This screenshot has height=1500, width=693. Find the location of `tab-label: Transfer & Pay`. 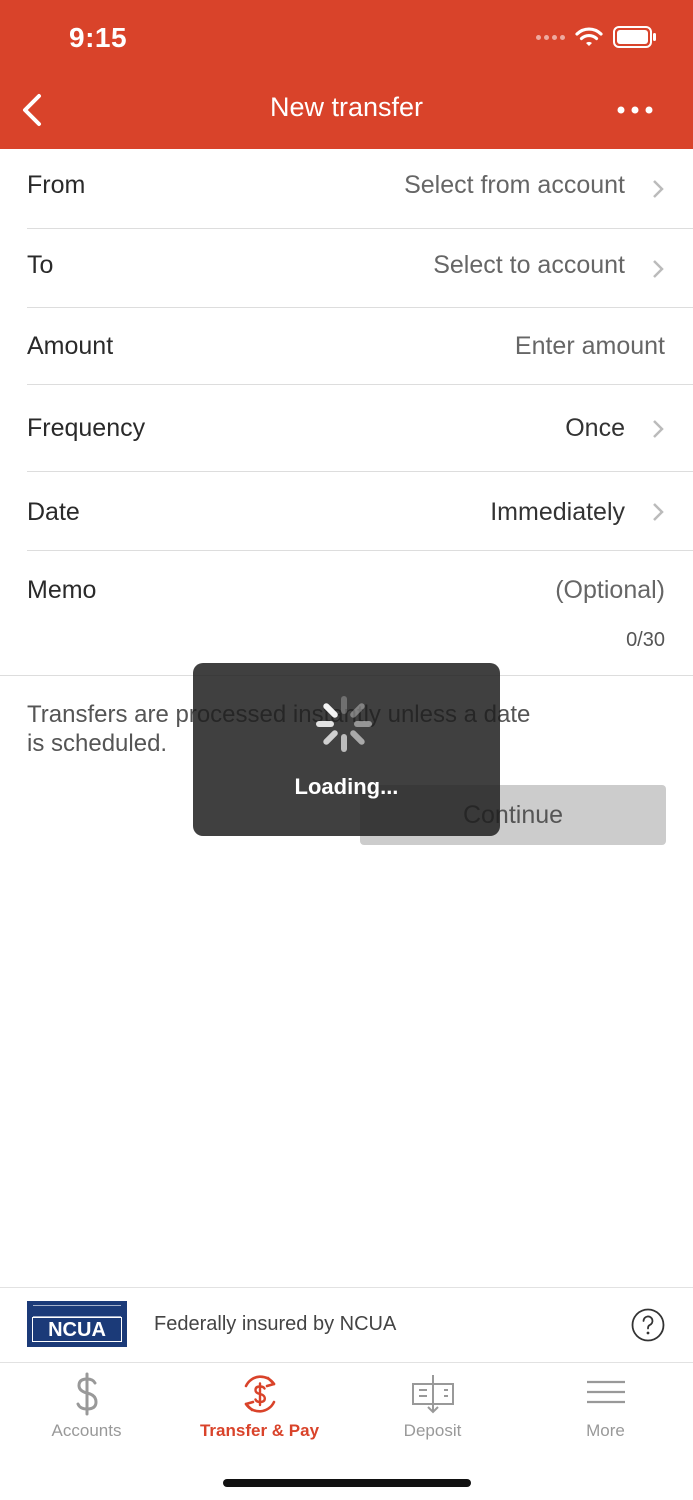

tab-label: Transfer & Pay is located at coordinates (259, 1430).